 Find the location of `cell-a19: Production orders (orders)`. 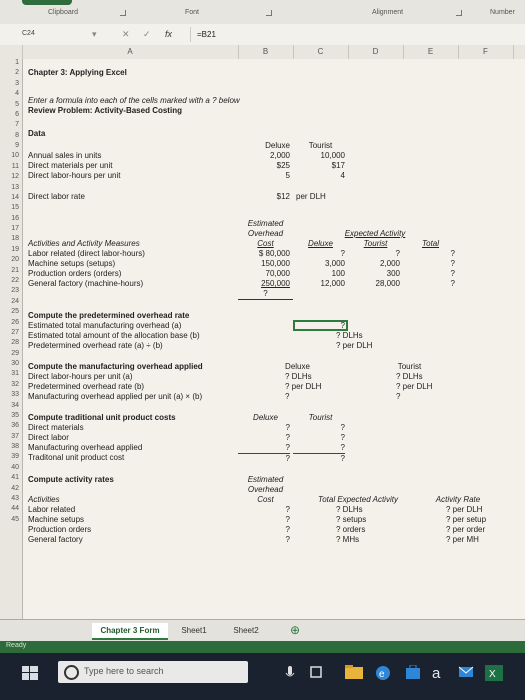

cell-a19: Production orders (orders) is located at coordinates (74, 274).